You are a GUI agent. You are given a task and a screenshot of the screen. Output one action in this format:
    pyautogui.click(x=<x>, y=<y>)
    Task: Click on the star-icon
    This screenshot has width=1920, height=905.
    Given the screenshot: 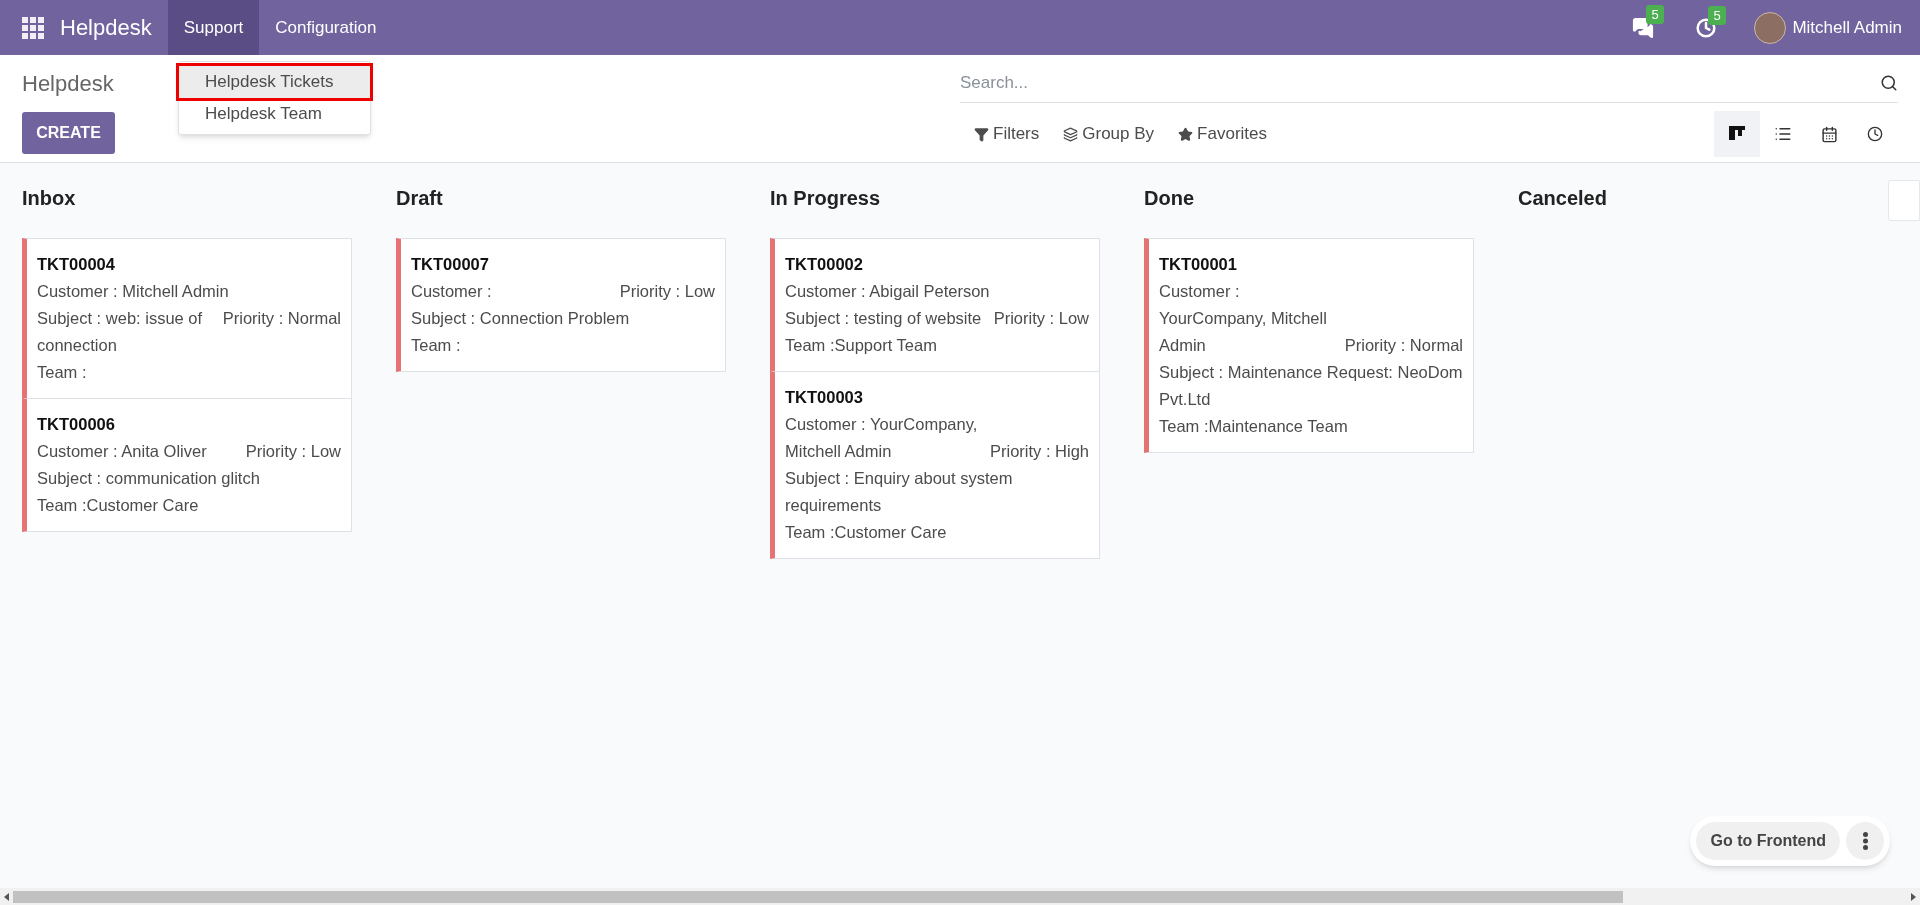 What is the action you would take?
    pyautogui.click(x=1186, y=134)
    